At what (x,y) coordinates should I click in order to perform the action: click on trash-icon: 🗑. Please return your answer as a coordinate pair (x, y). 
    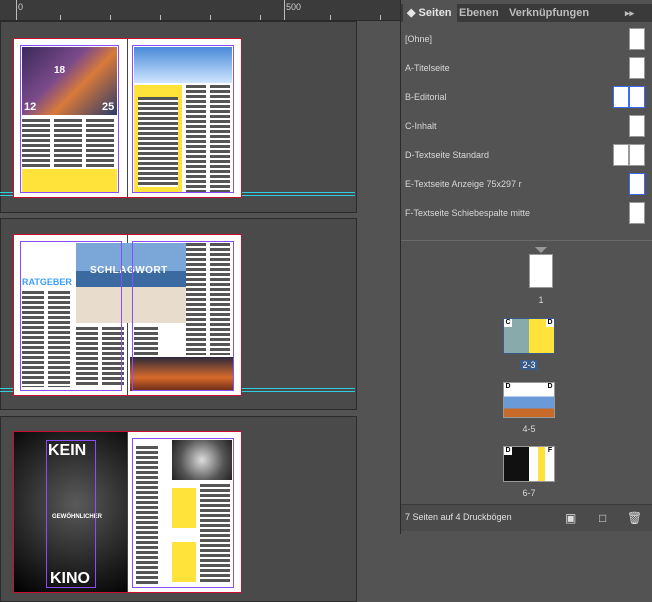
    Looking at the image, I should click on (634, 518).